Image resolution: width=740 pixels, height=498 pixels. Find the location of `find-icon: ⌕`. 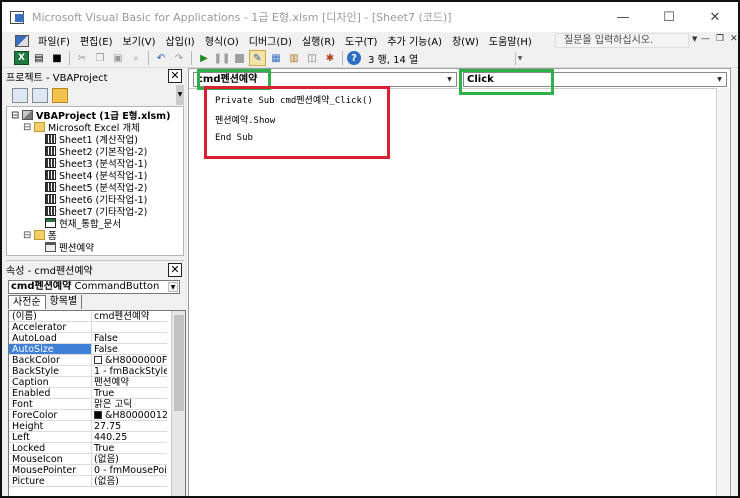

find-icon: ⌕ is located at coordinates (136, 58).